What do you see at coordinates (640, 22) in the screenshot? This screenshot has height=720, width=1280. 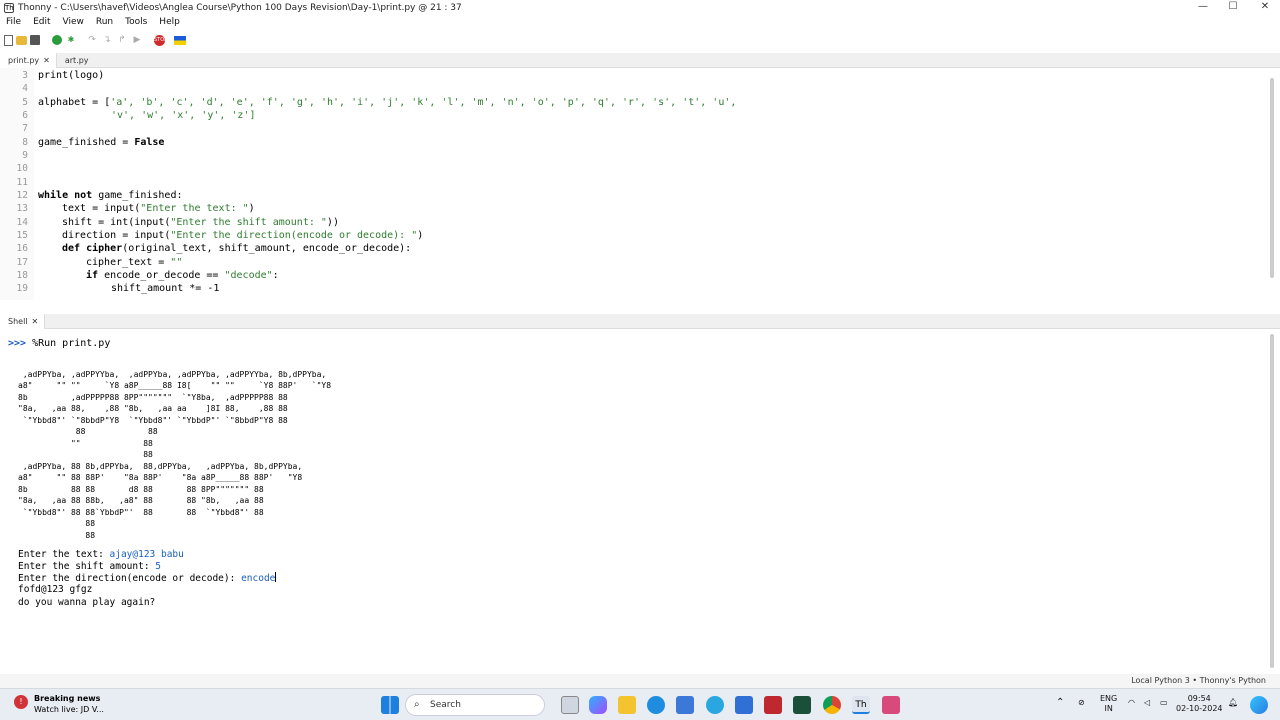 I see `menu-bar: File Edit View Run Tools Help` at bounding box center [640, 22].